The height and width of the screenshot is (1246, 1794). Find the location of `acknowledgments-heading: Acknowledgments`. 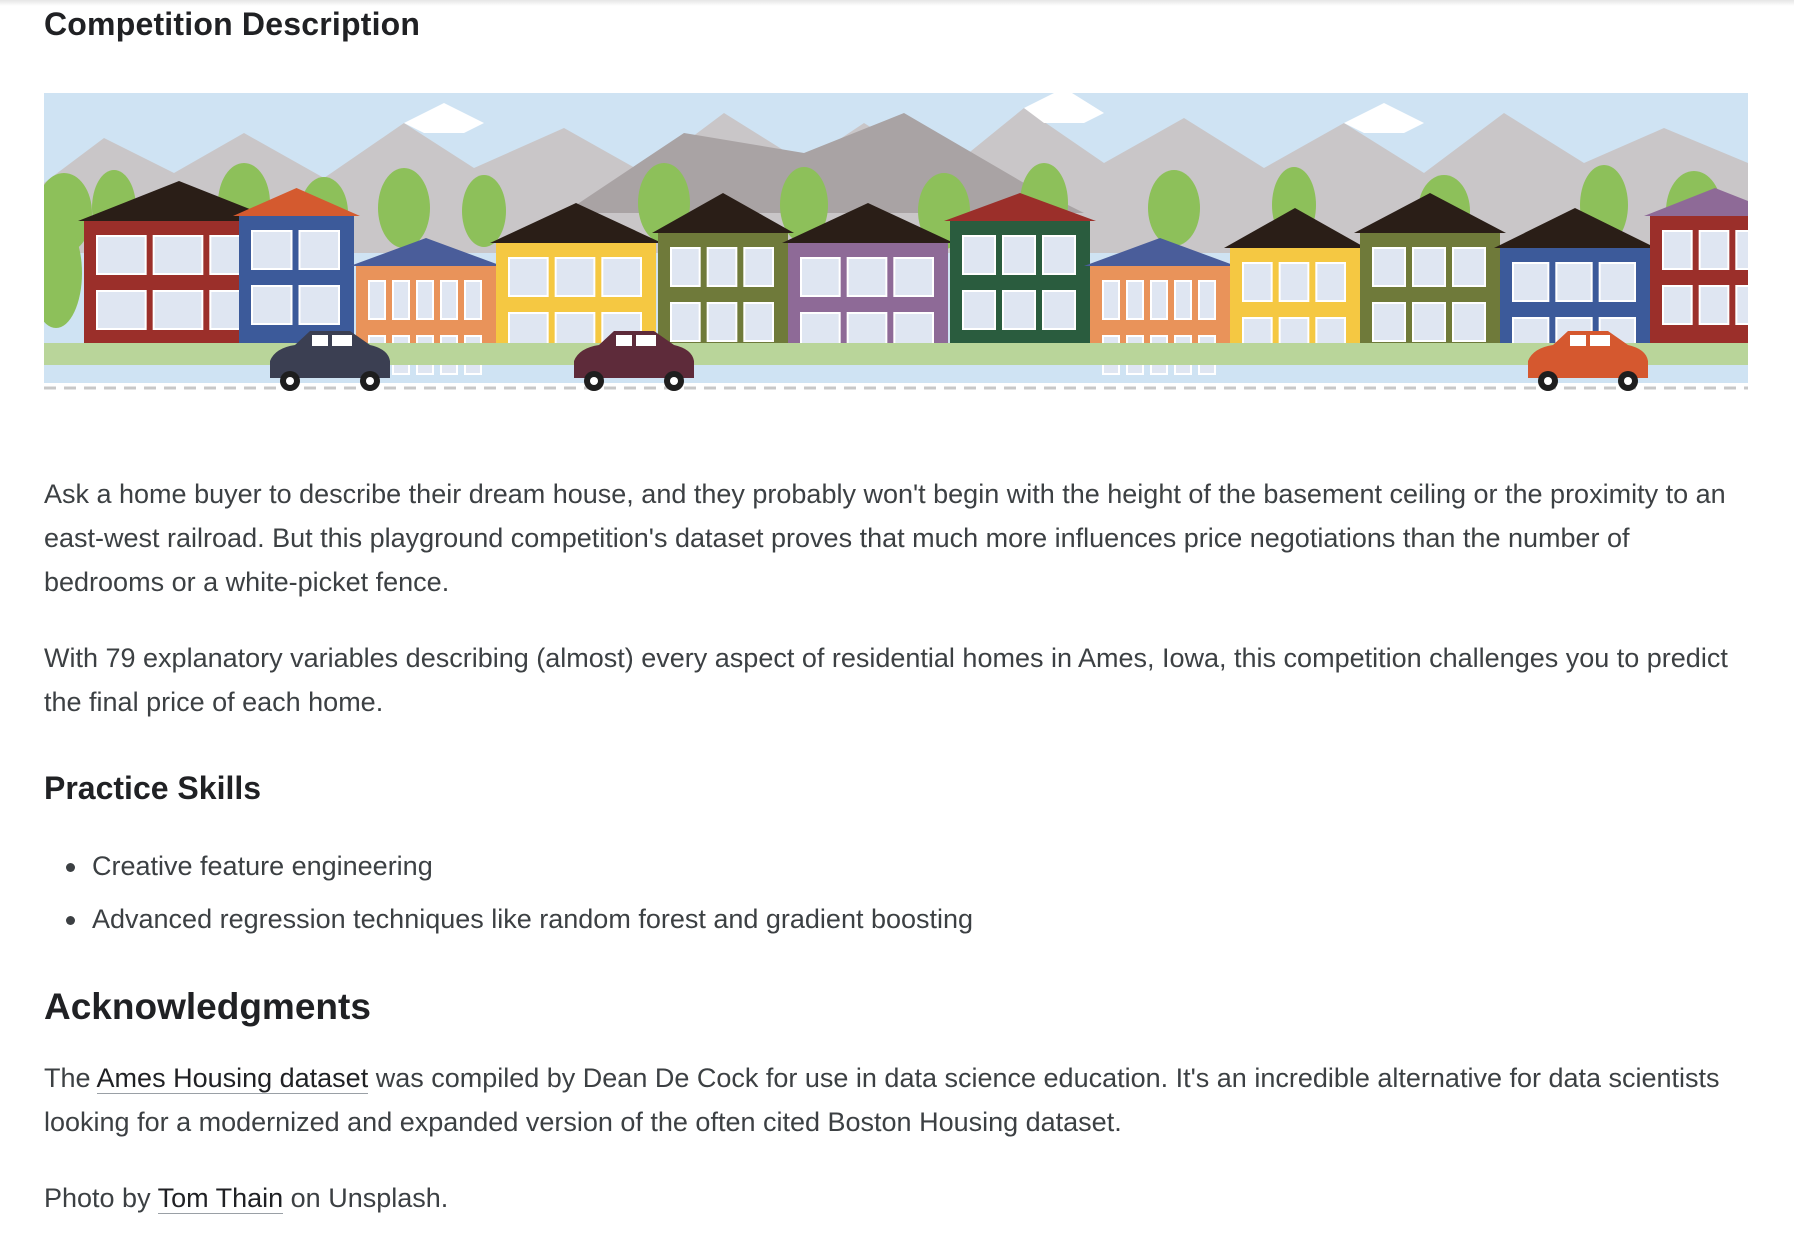

acknowledgments-heading: Acknowledgments is located at coordinates (207, 1006).